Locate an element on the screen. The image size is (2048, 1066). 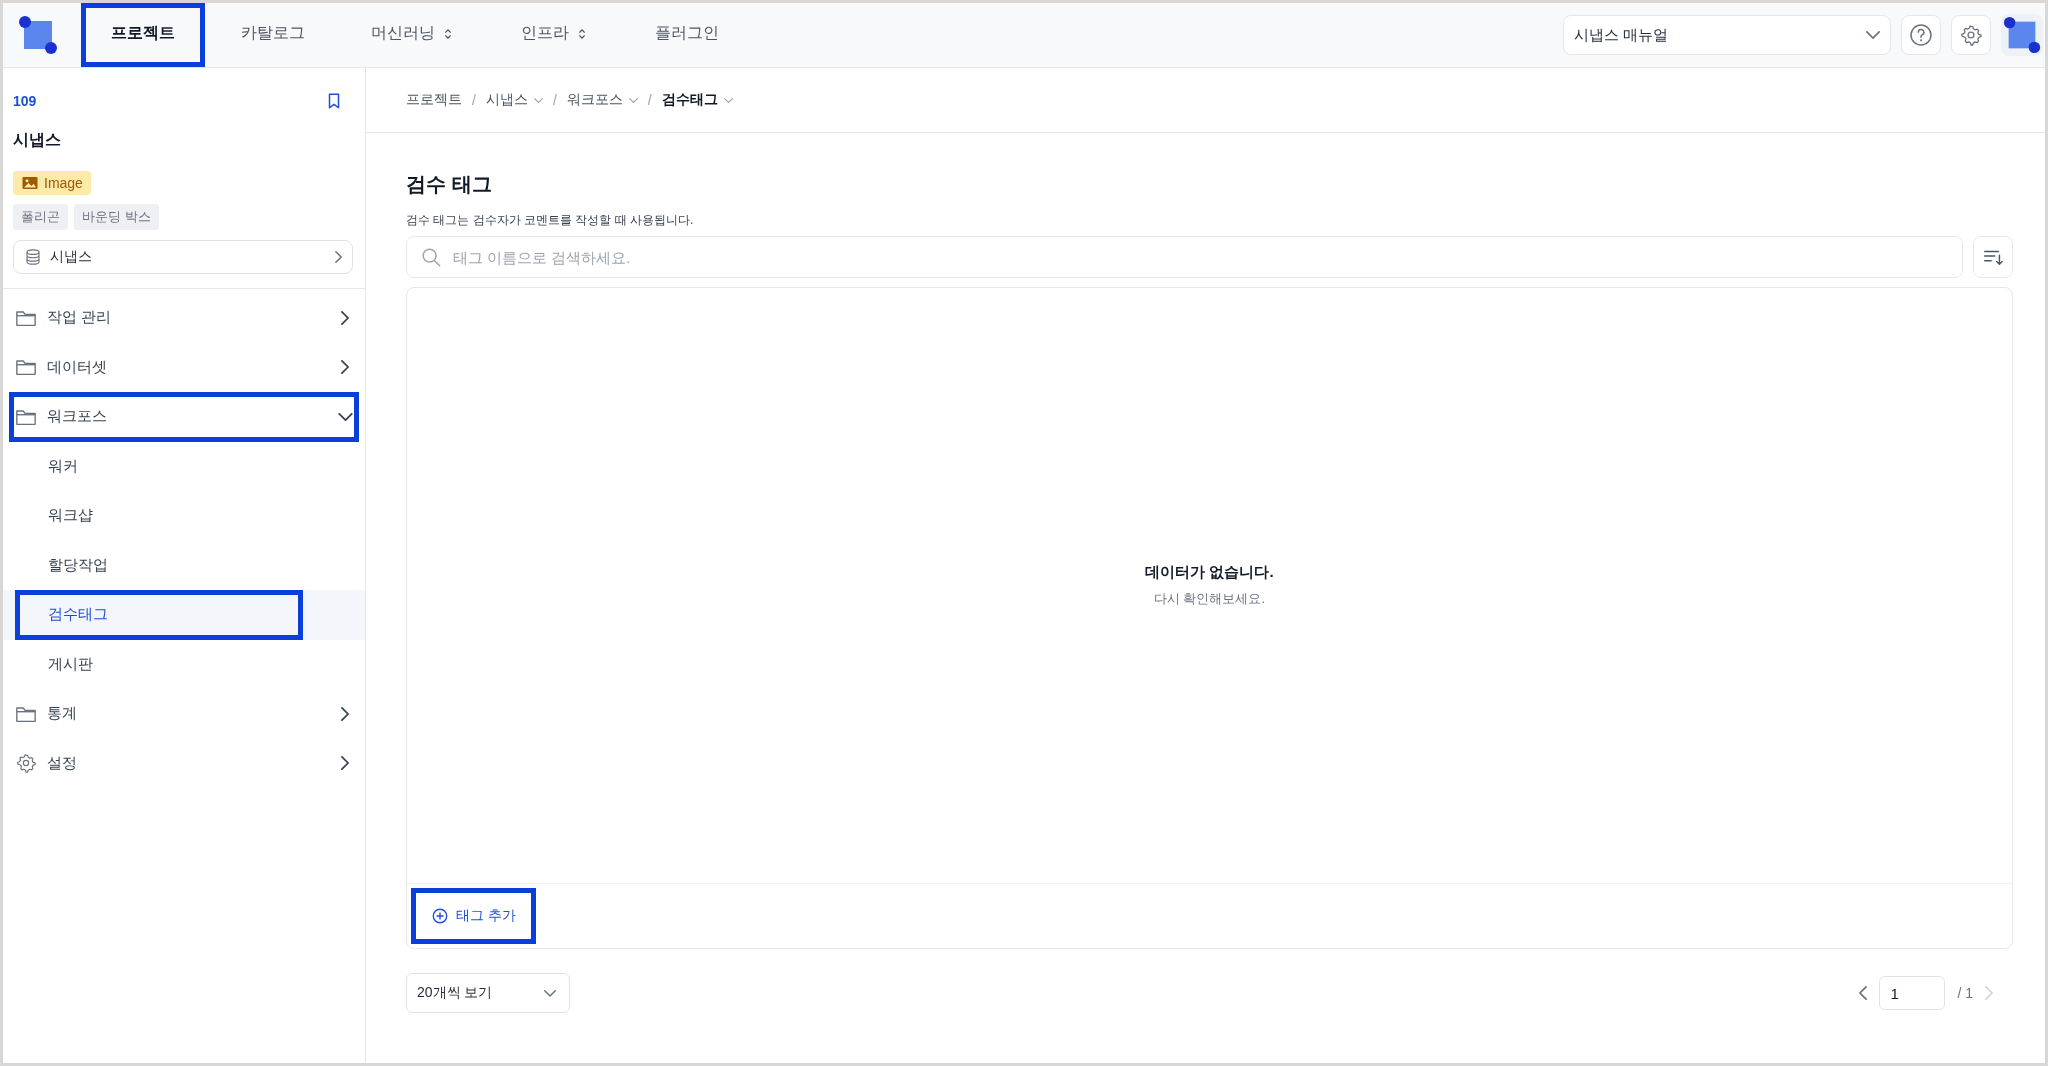
chevron-left-icon is located at coordinates (1863, 993).